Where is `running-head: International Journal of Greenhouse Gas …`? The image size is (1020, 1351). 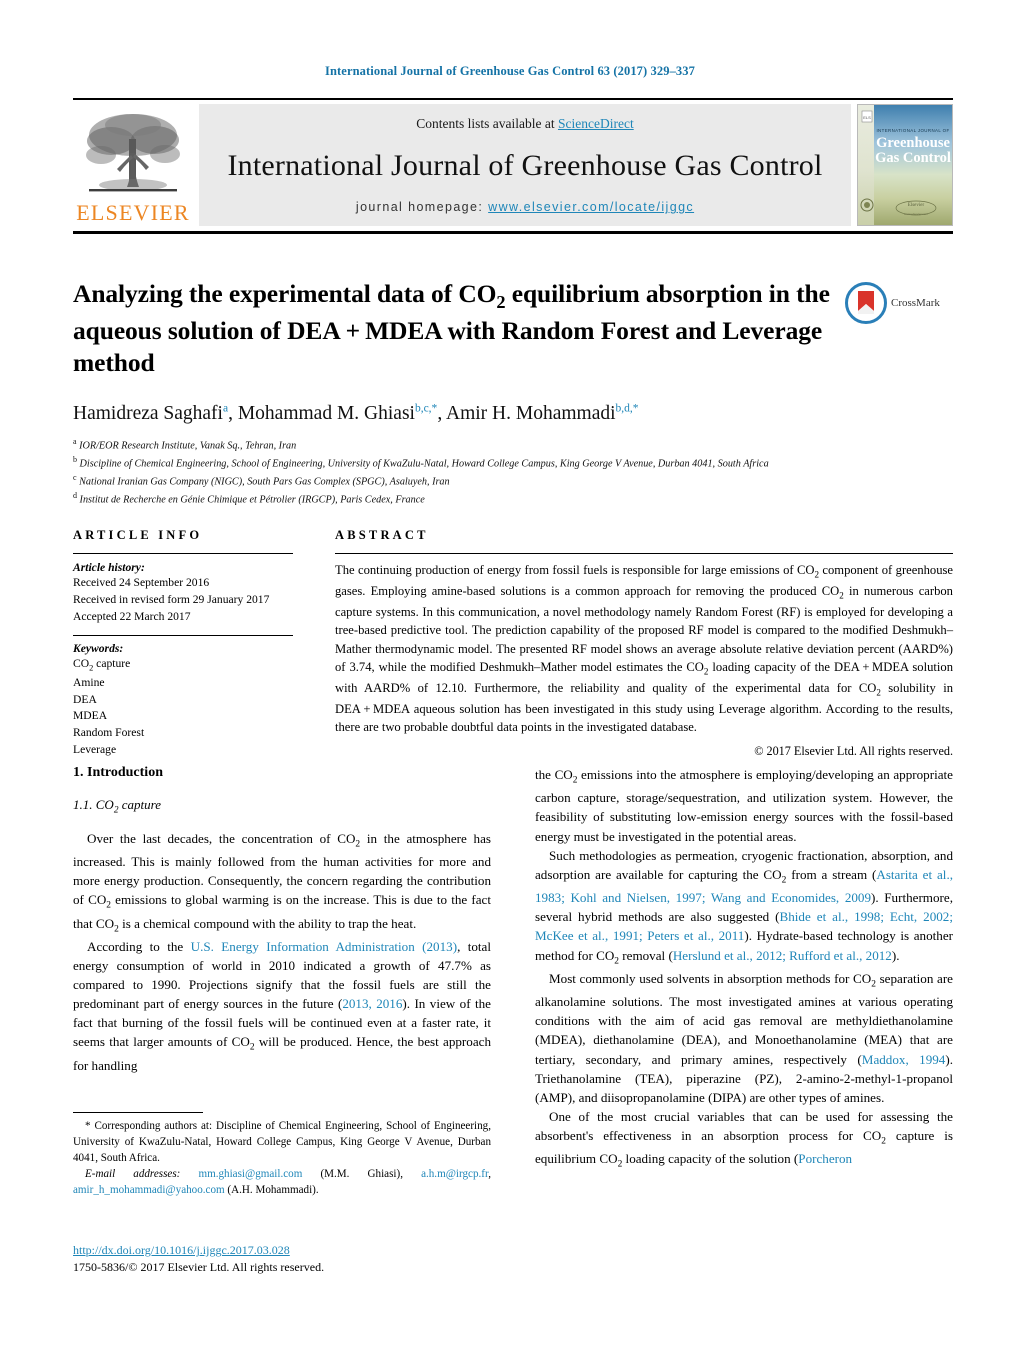 running-head: International Journal of Greenhouse Gas … is located at coordinates (510, 71).